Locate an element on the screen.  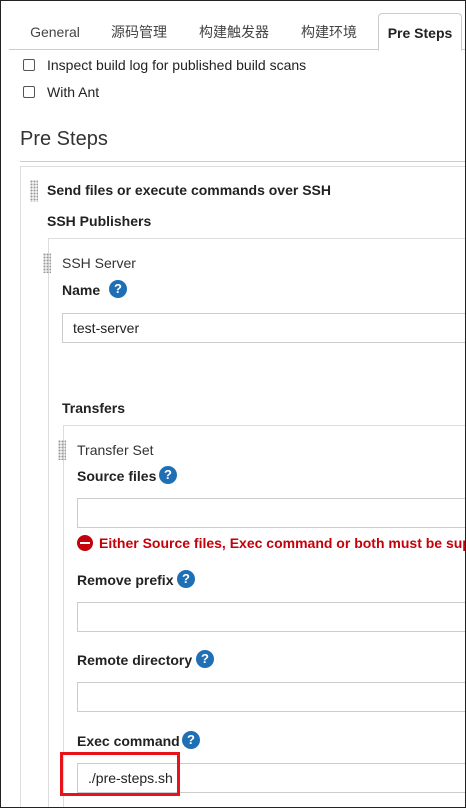
name-field: test-server is located at coordinates (263, 328).